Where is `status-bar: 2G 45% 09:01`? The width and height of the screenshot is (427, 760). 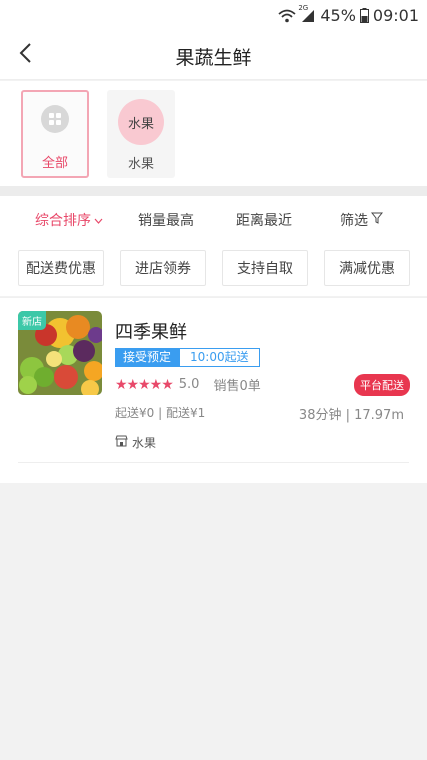 status-bar: 2G 45% 09:01 is located at coordinates (213, 15).